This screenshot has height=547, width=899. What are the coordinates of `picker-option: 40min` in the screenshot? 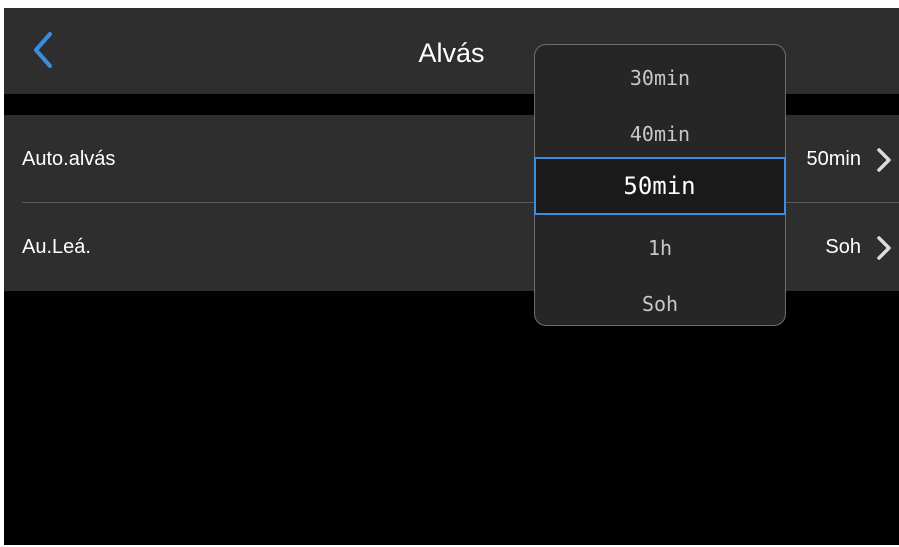 It's located at (660, 134).